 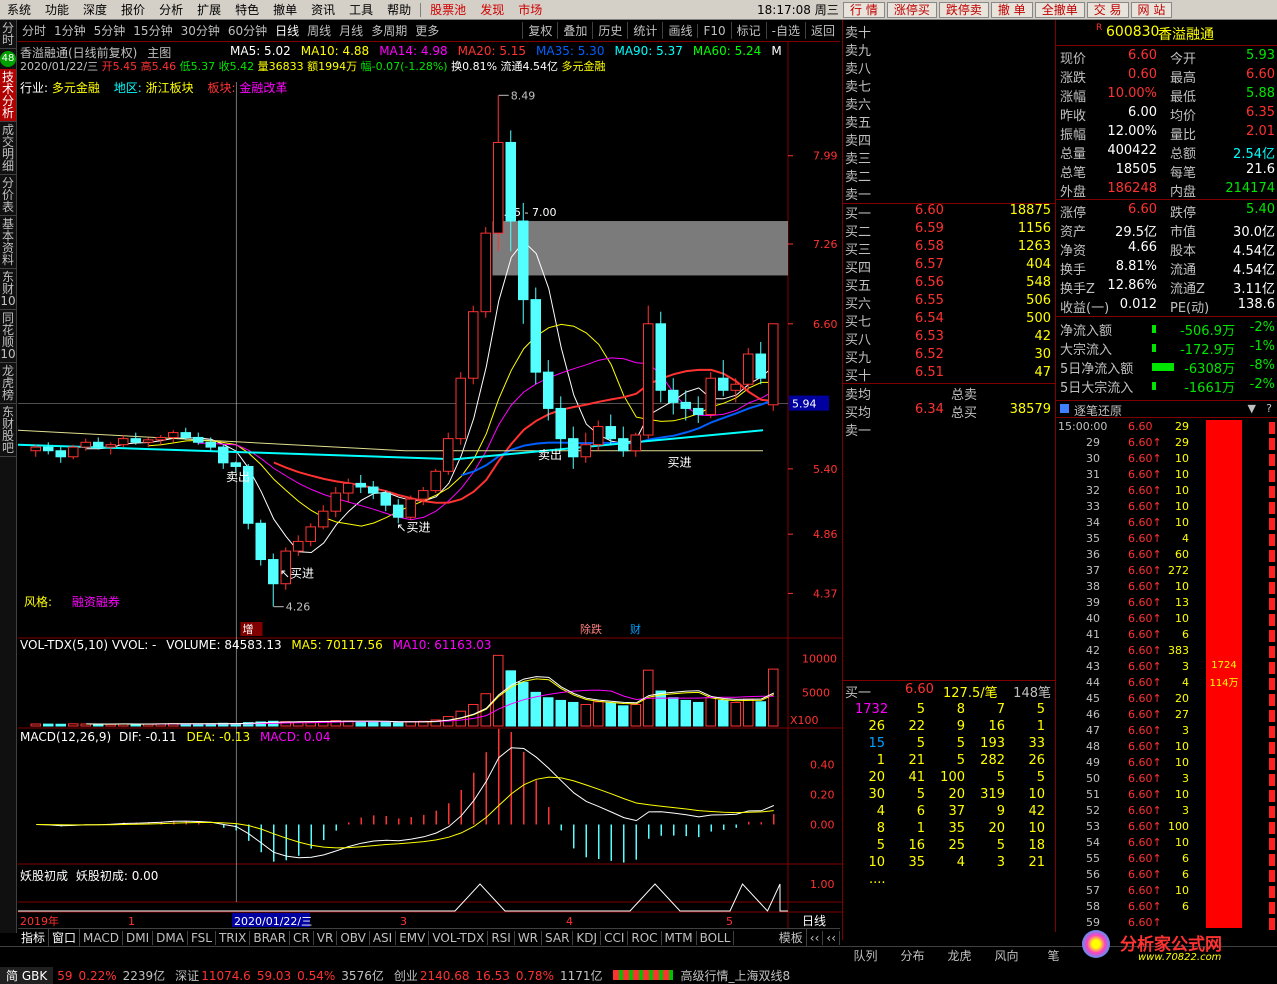 I want to click on left-tab-1: 技术分析, so click(x=8, y=95).